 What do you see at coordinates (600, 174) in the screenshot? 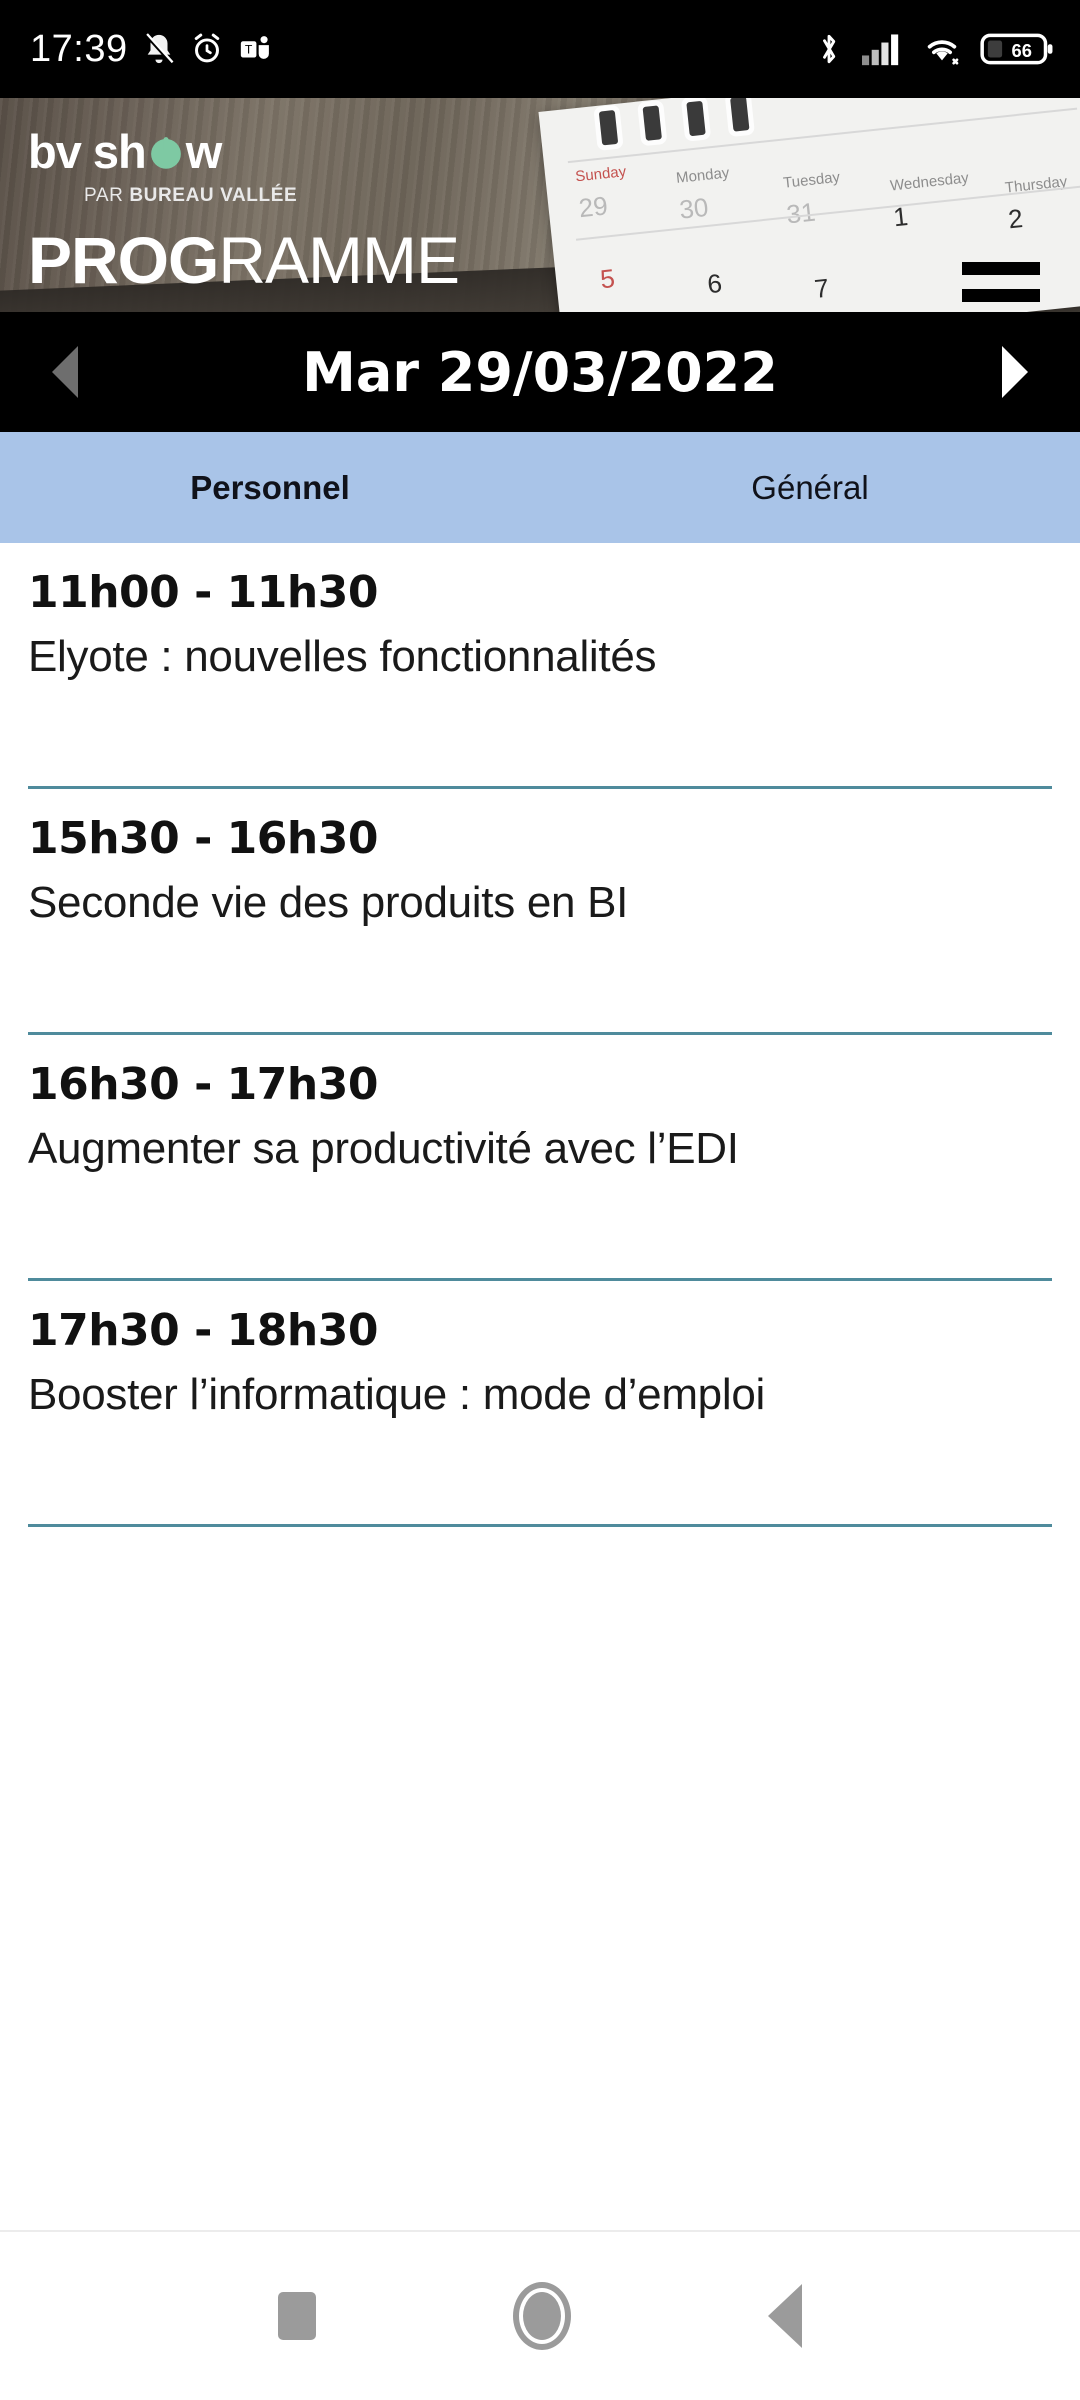
I see `calendar-day-label: Sunday` at bounding box center [600, 174].